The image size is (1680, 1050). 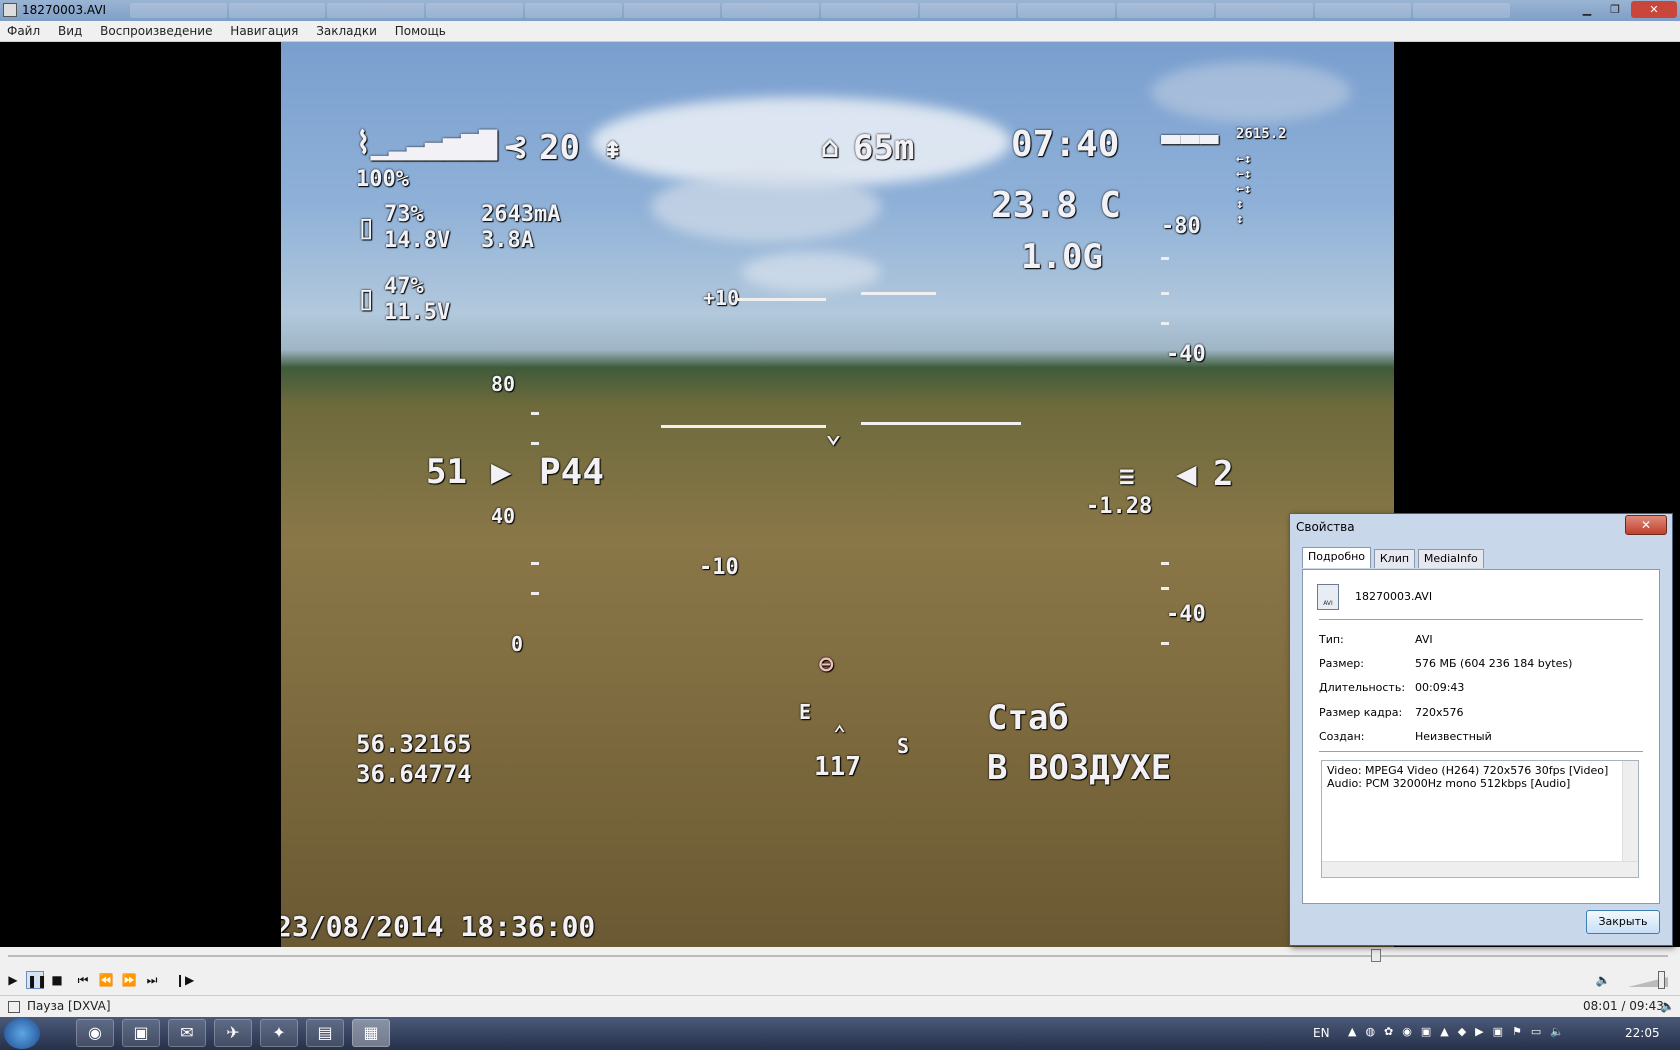 What do you see at coordinates (1449, 783) in the screenshot?
I see `stream-audio: Audio: PCM 32000Hz mono 512kbps [Audio]` at bounding box center [1449, 783].